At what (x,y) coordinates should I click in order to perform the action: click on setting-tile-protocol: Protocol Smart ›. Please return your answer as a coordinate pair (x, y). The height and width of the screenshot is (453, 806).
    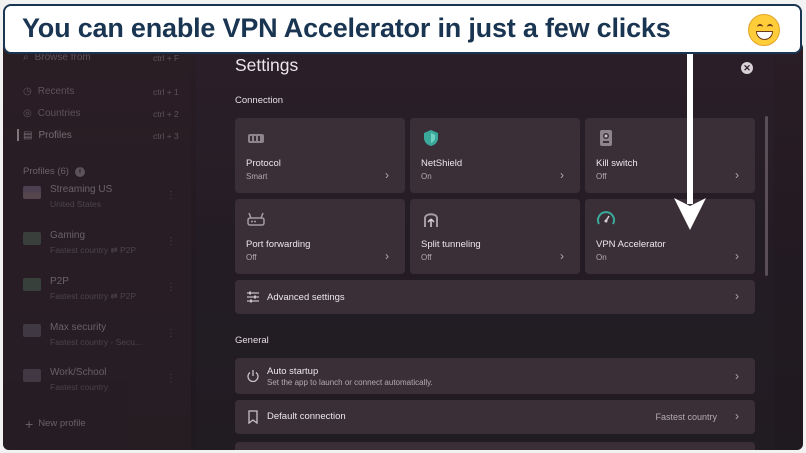
    Looking at the image, I should click on (320, 155).